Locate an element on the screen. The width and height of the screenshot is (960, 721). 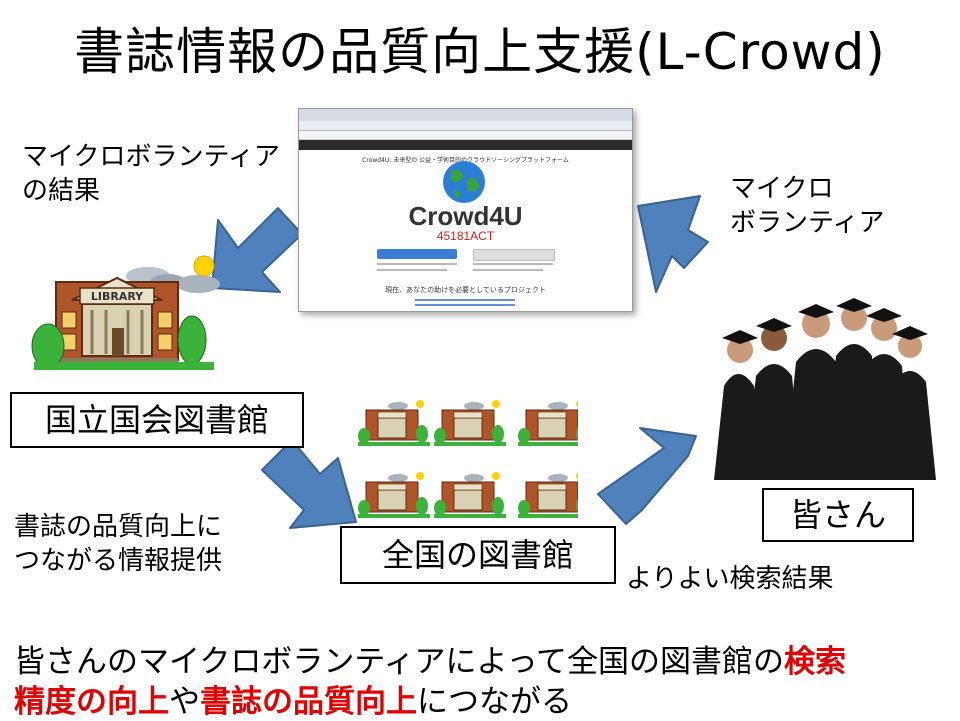
micro-volunteer-result-label: マイクロボランティア の結果 is located at coordinates (151, 174).